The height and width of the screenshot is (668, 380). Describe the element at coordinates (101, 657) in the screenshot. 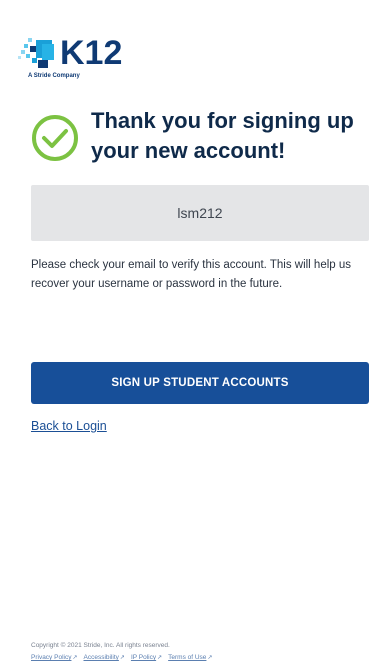

I see `accessibility-label: Accessibility` at that location.